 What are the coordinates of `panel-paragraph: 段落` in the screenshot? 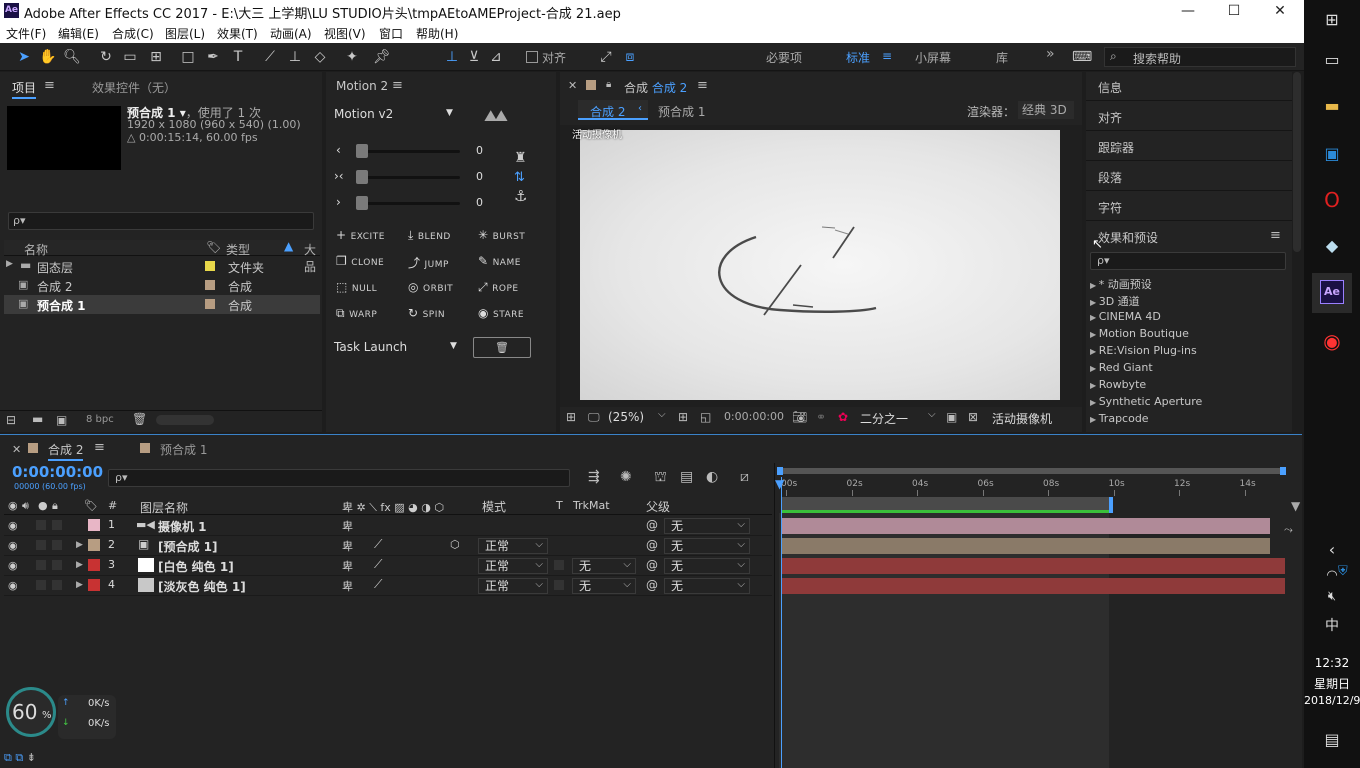 It's located at (1110, 177).